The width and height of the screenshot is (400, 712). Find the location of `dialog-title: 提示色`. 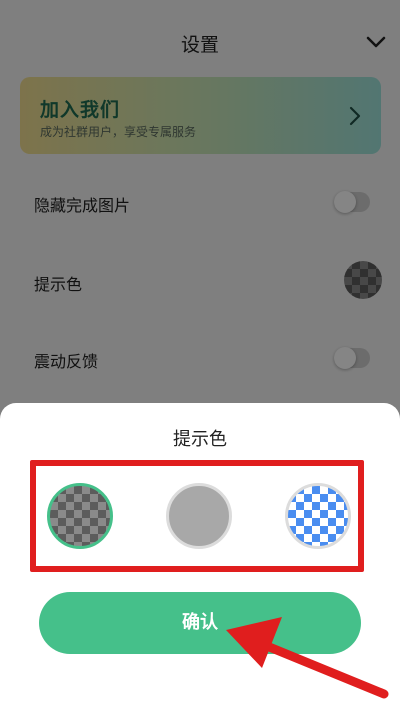

dialog-title: 提示色 is located at coordinates (200, 439).